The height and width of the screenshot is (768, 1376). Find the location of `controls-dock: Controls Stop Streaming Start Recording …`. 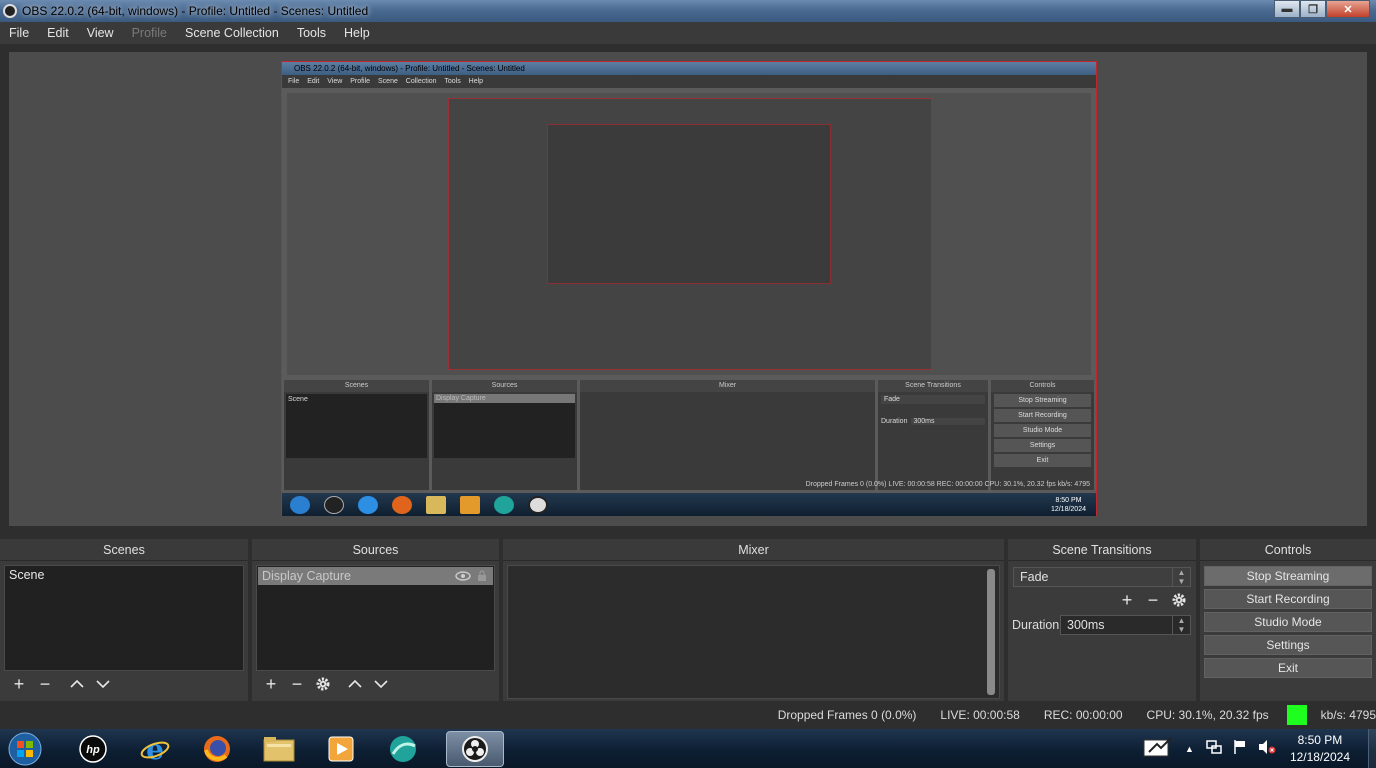

controls-dock: Controls Stop Streaming Start Recording … is located at coordinates (1288, 620).